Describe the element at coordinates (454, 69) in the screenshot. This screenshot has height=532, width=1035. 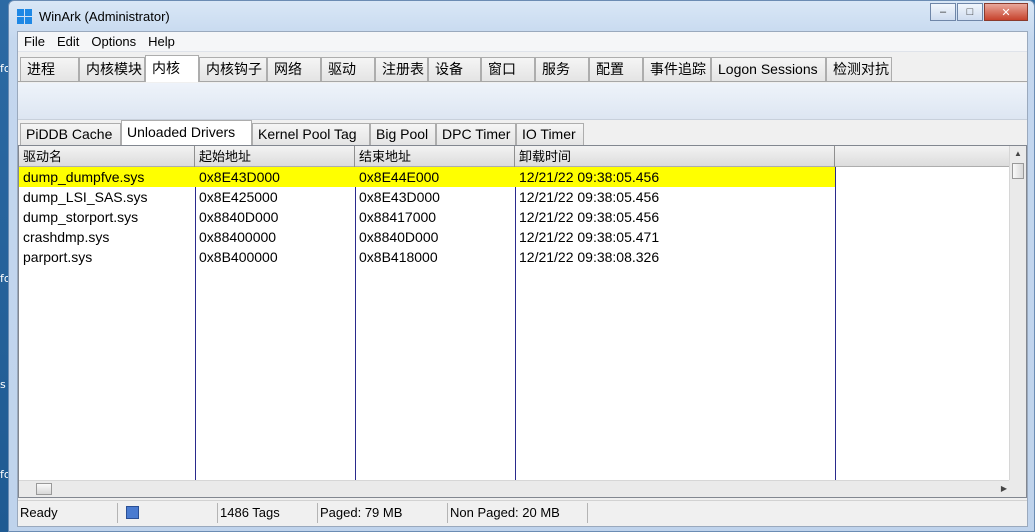
I see `tab-devices: 设备` at that location.